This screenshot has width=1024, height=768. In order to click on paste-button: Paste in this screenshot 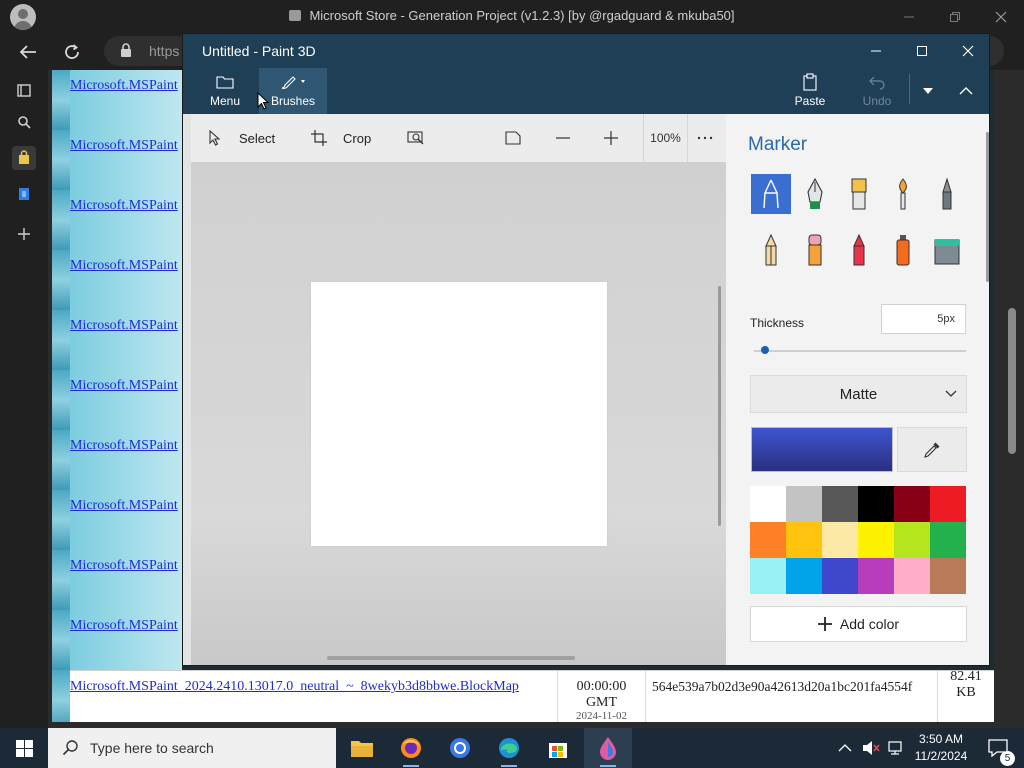, I will do `click(810, 91)`.